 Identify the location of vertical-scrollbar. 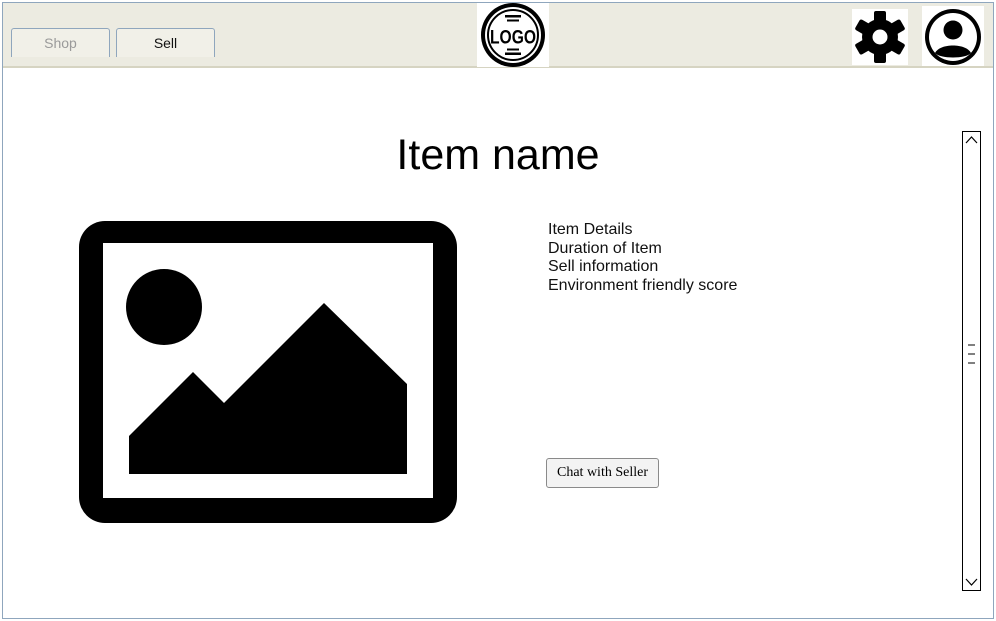
(971, 361).